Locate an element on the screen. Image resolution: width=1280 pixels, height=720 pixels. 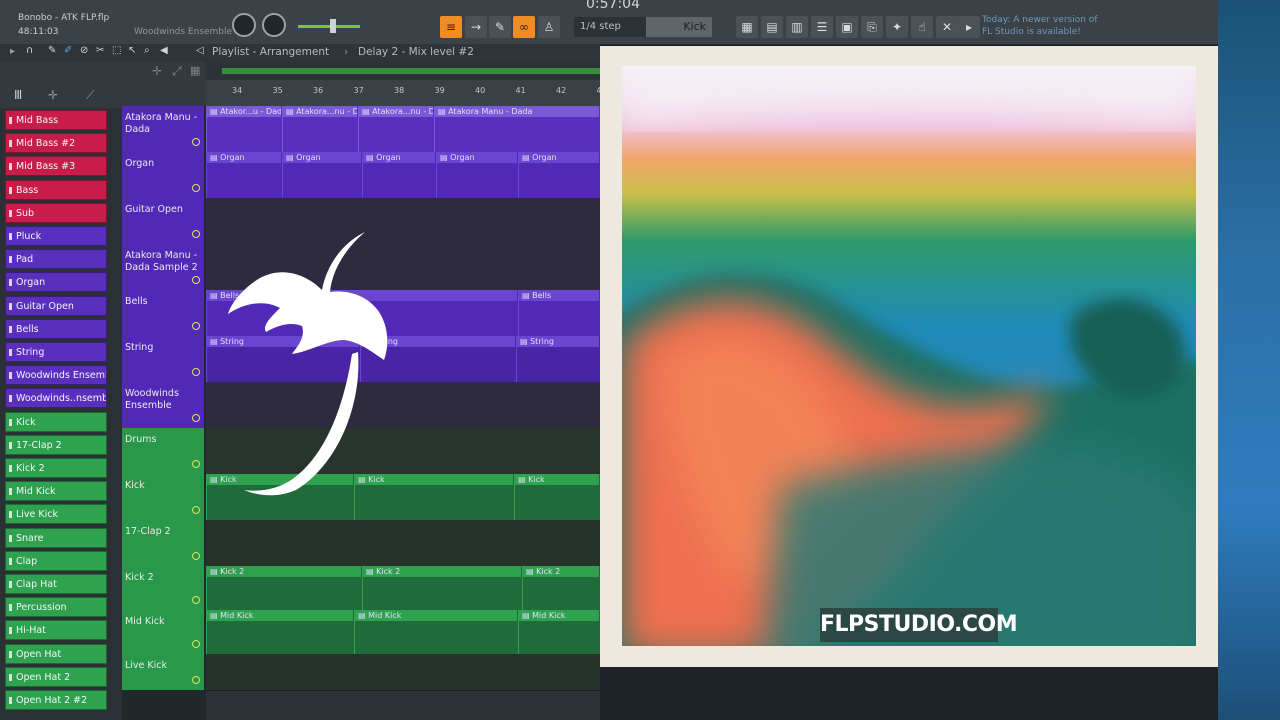
magnet-icon: ∩ is located at coordinates (29, 50).